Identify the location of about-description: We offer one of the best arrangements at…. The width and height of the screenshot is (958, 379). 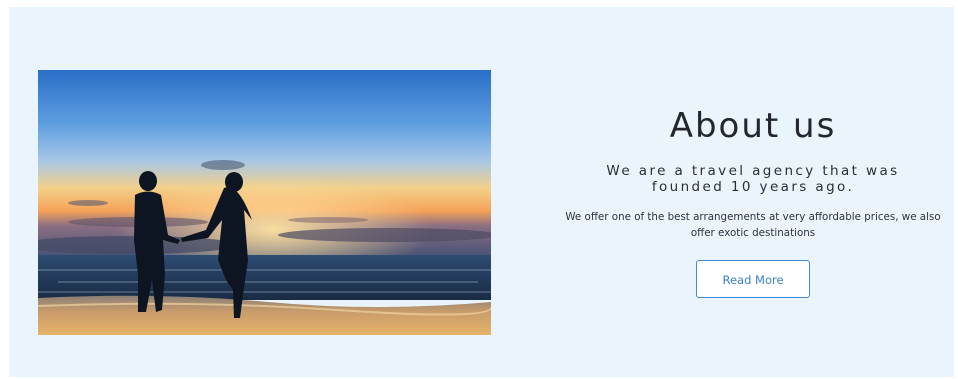
(753, 225).